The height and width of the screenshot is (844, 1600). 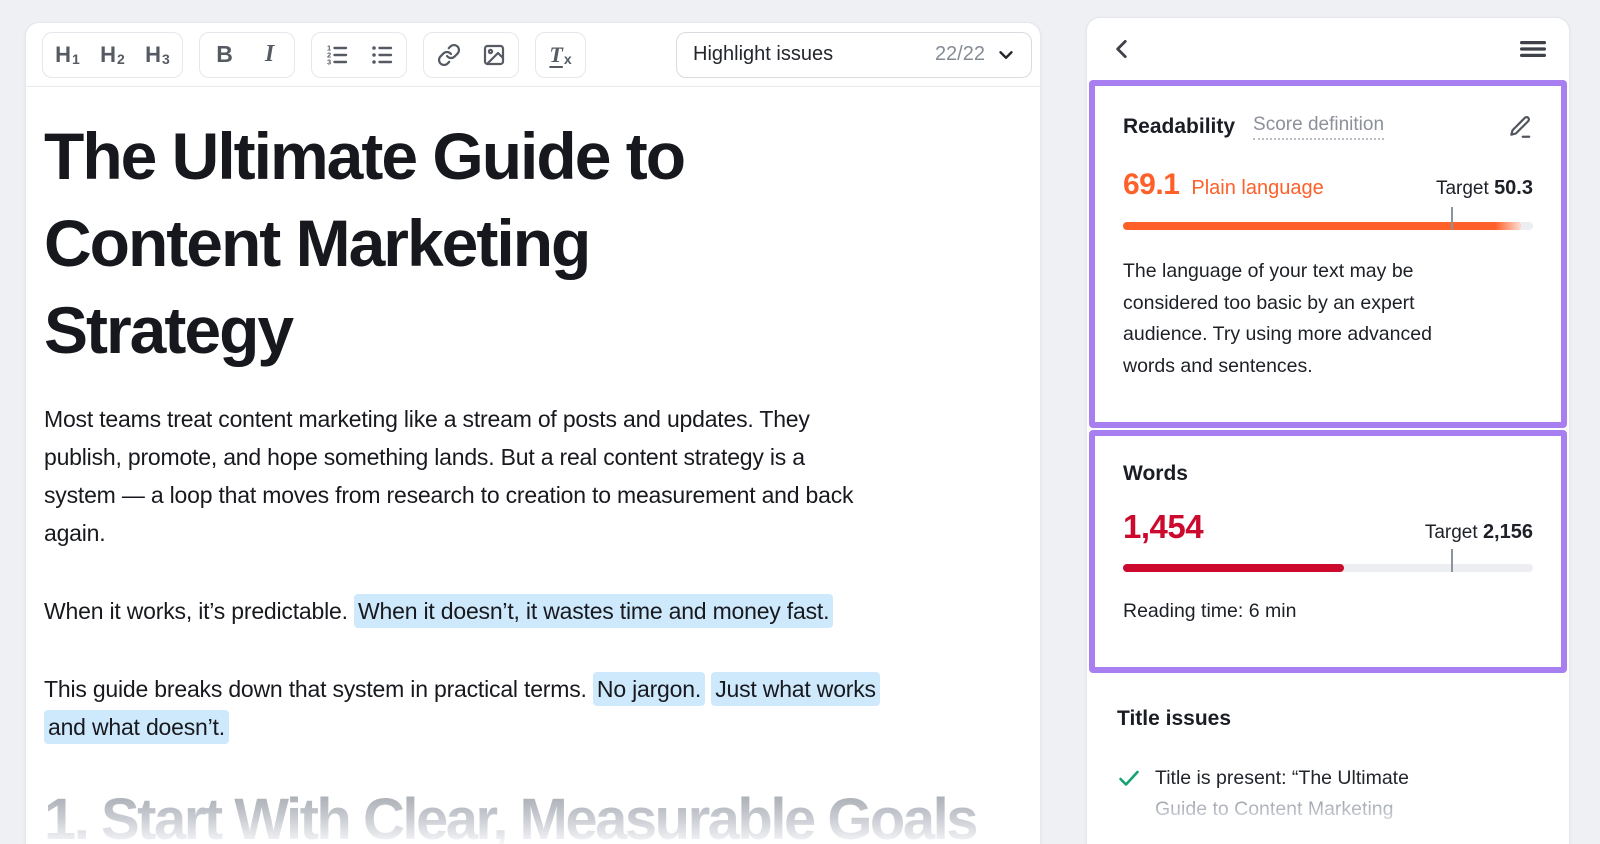 I want to click on image-button, so click(x=493, y=55).